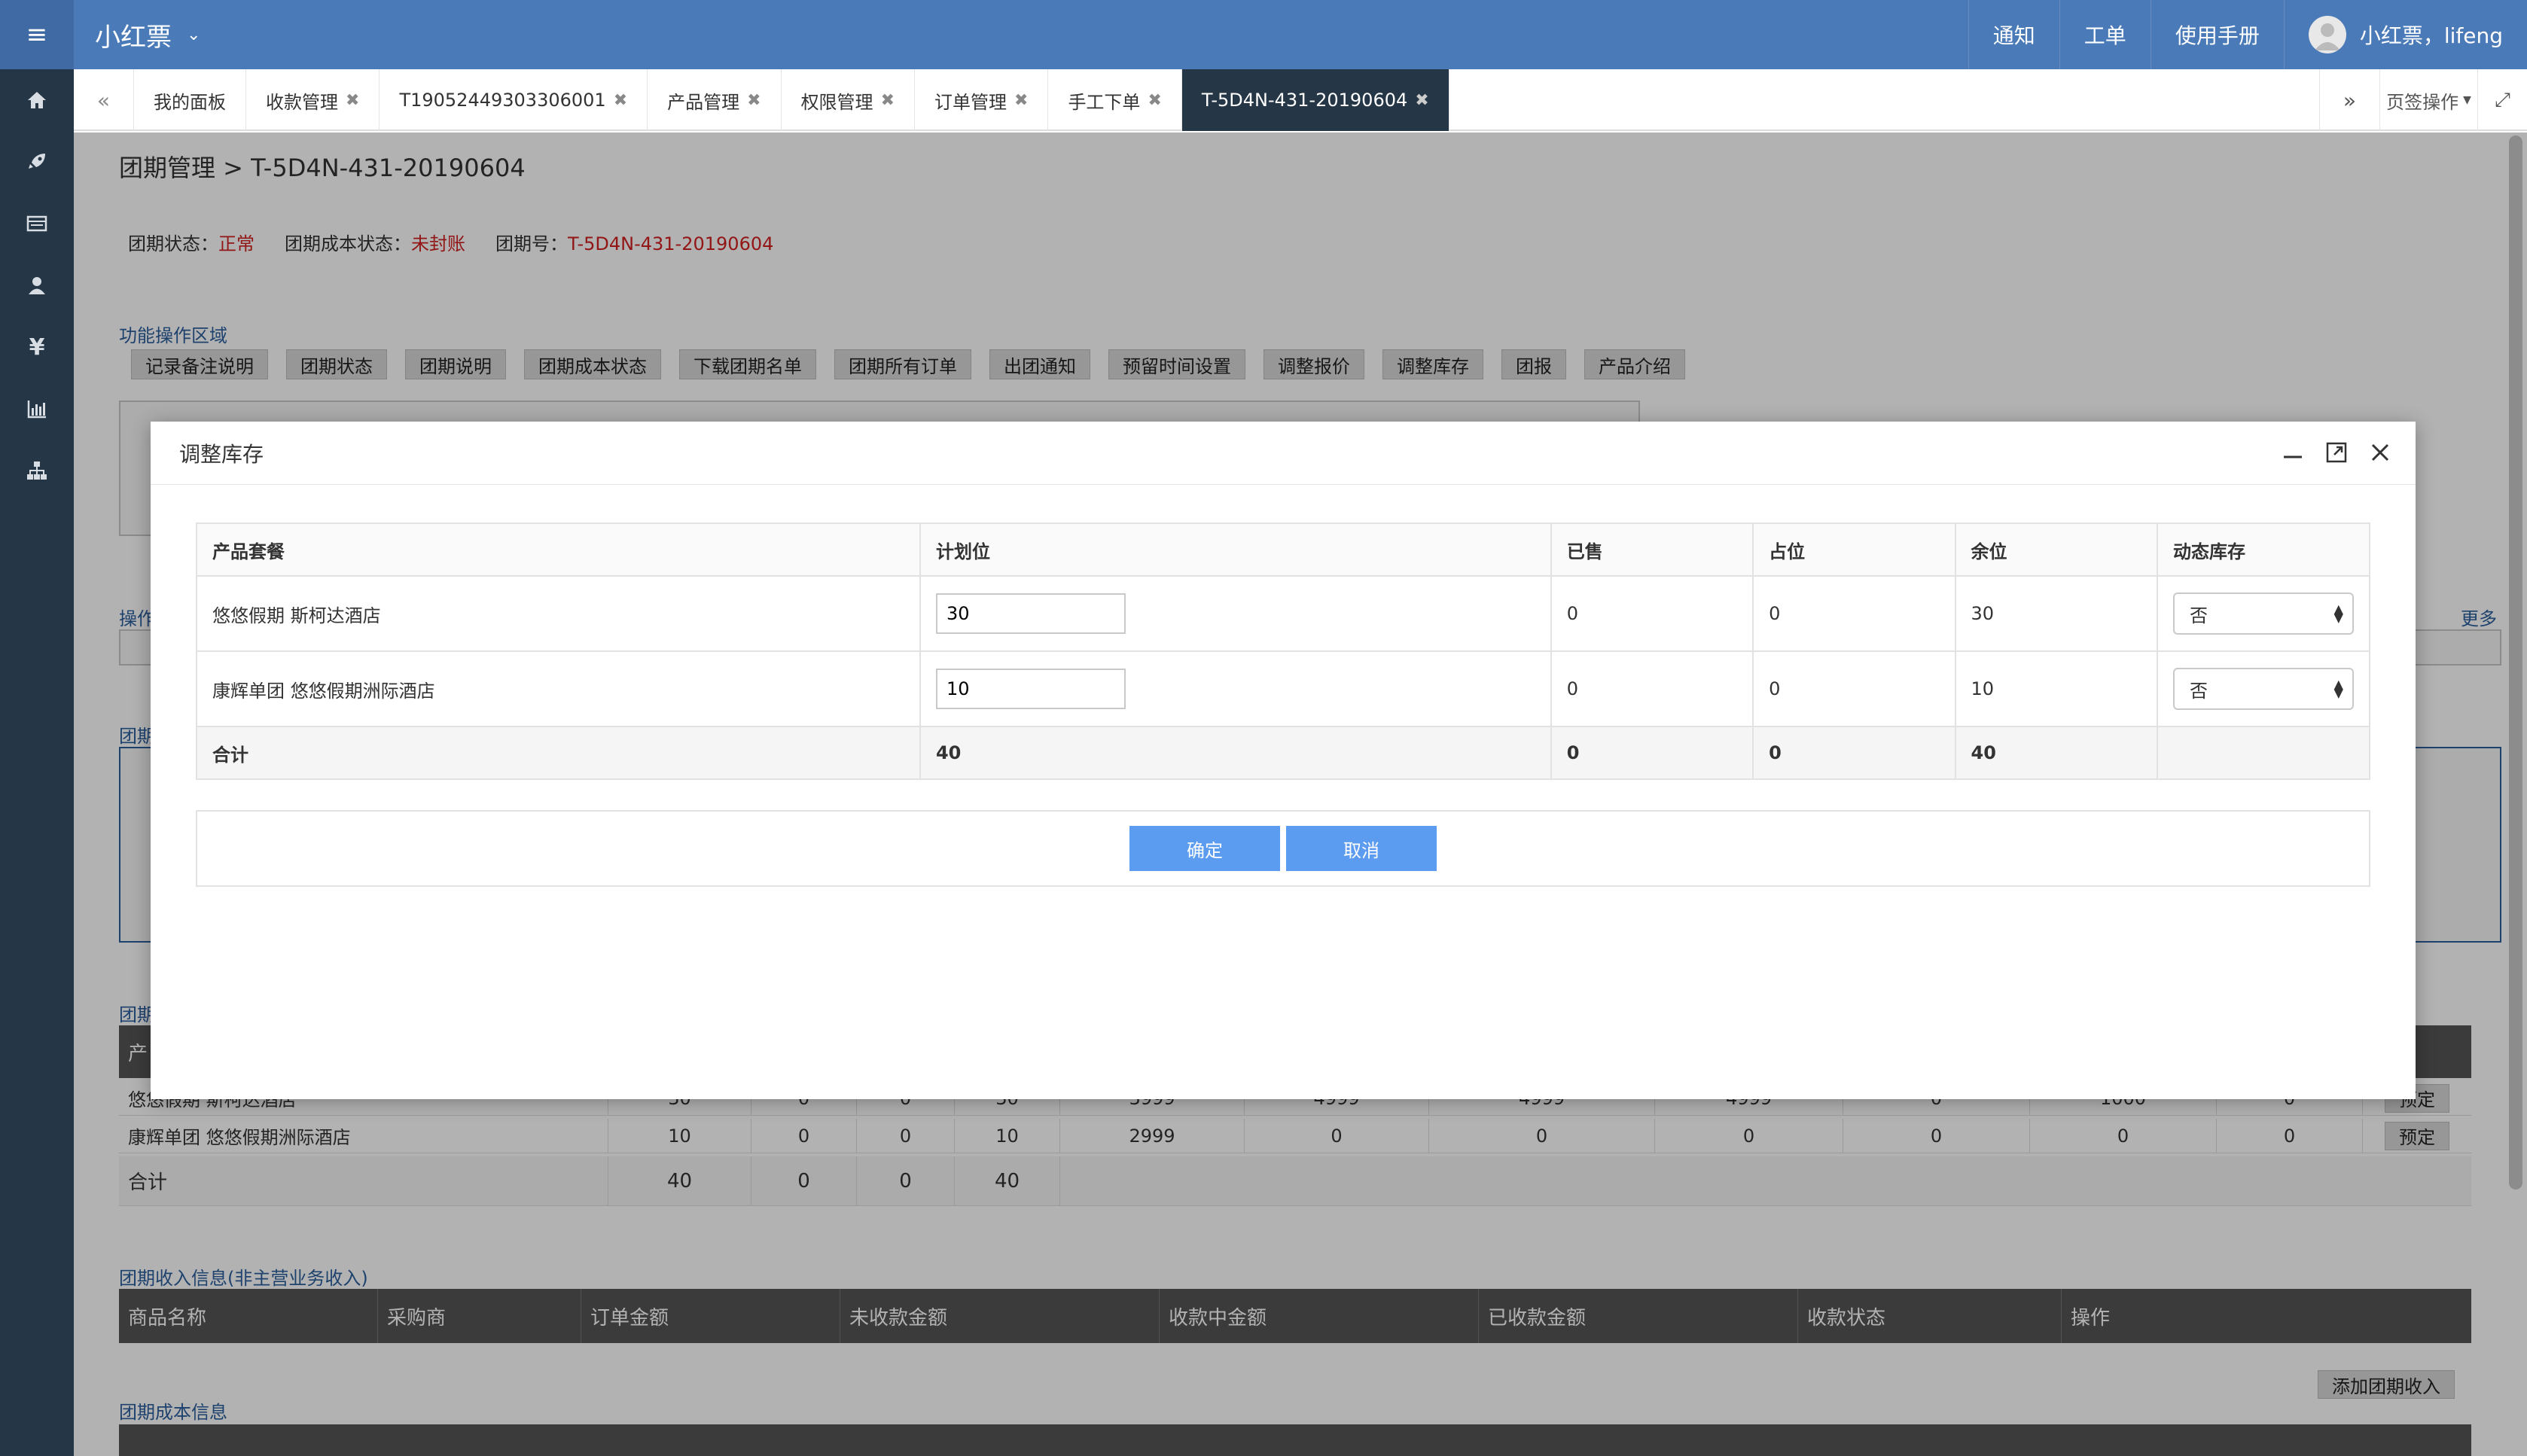 Image resolution: width=2527 pixels, height=1456 pixels. Describe the element at coordinates (1205, 848) in the screenshot. I see `confirm-button: 确定` at that location.